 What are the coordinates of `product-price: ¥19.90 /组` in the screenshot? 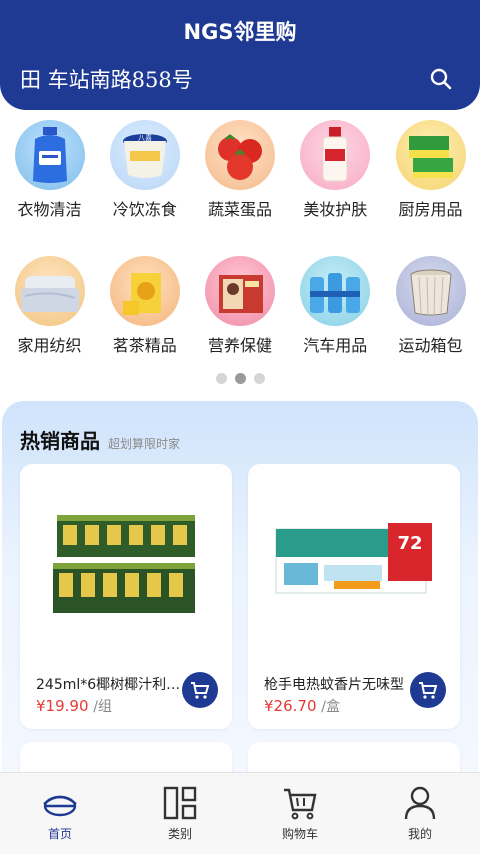 It's located at (74, 706).